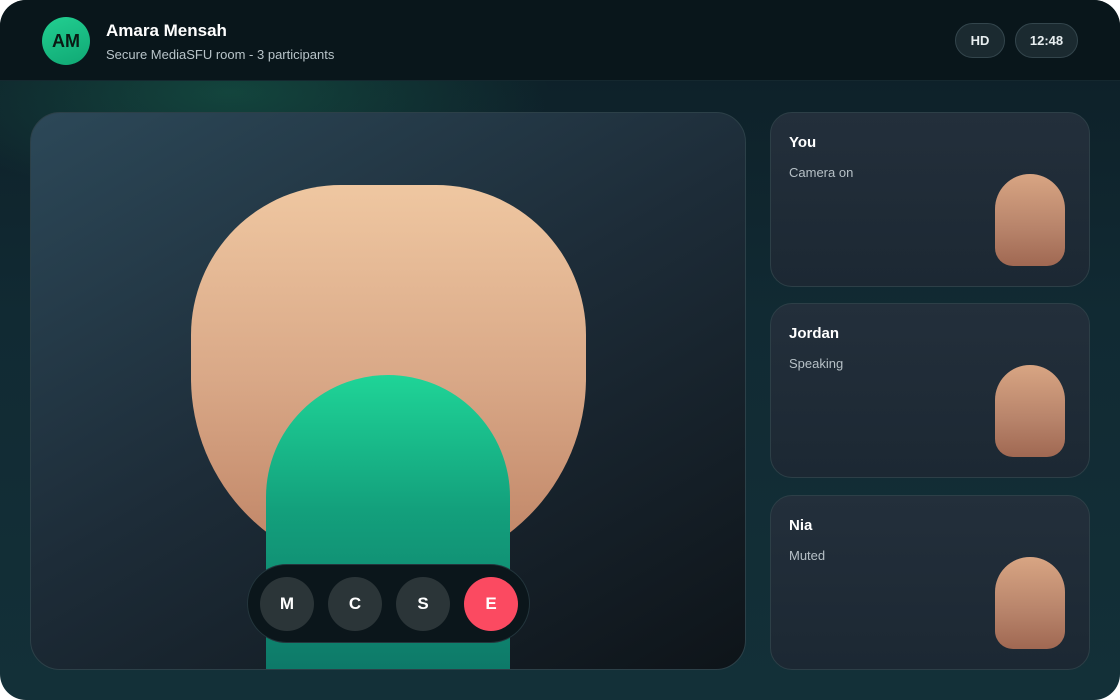  Describe the element at coordinates (803, 142) in the screenshot. I see `participant-name: You` at that location.